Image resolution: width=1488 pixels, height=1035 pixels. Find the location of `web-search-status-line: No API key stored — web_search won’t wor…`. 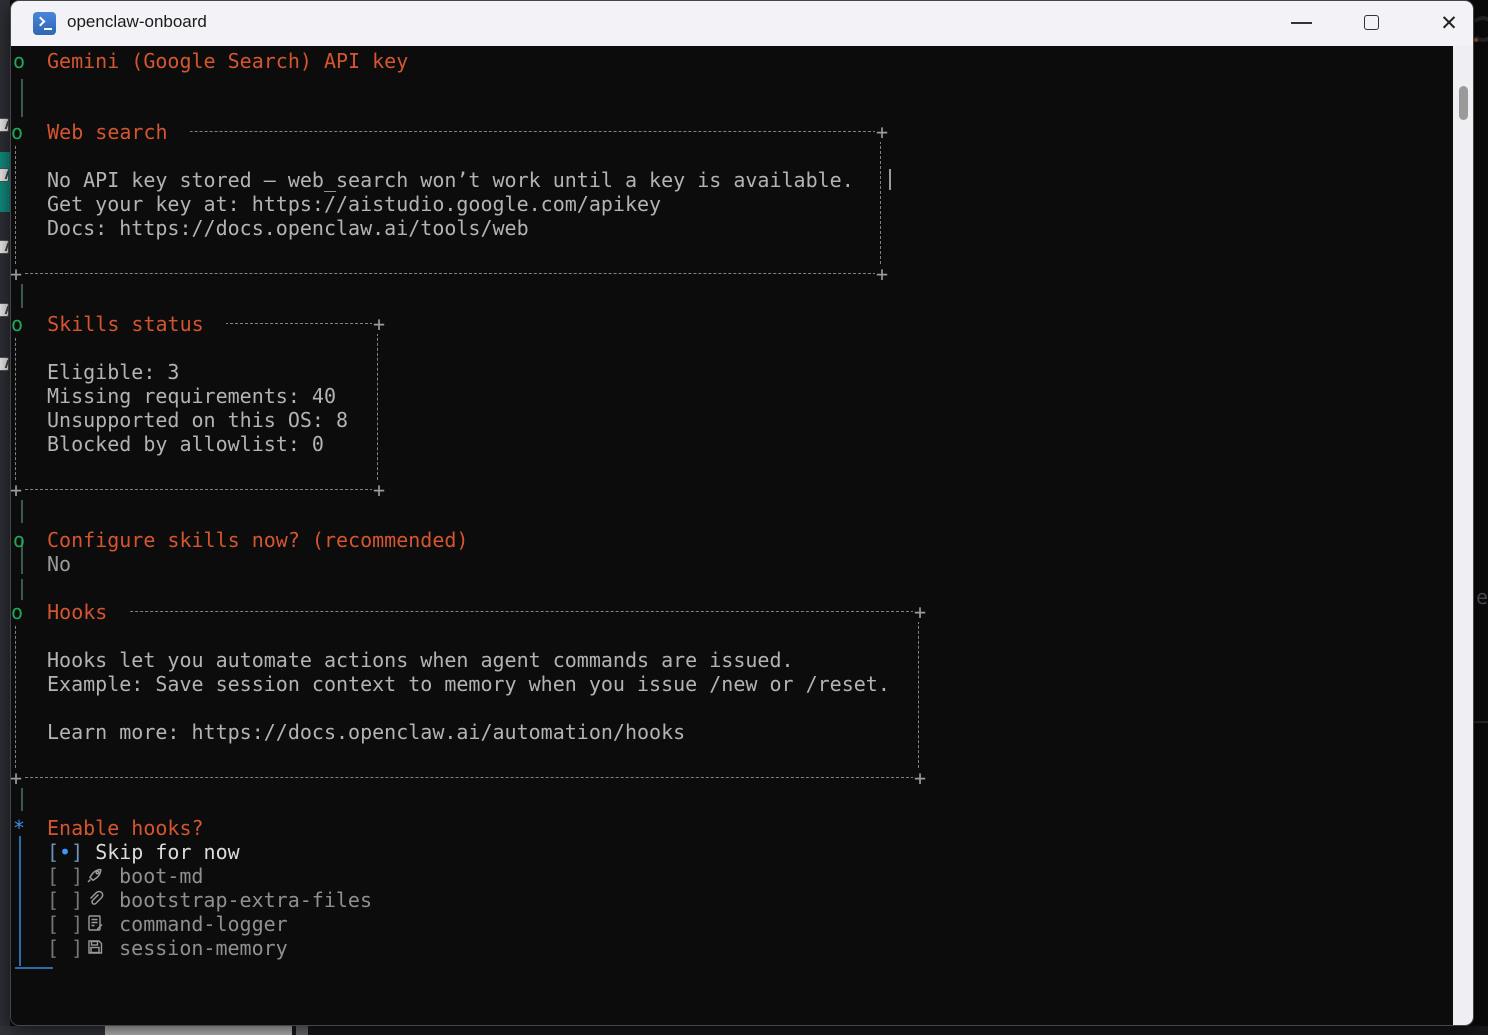

web-search-status-line: No API key stored — web_search won’t wor… is located at coordinates (450, 180).